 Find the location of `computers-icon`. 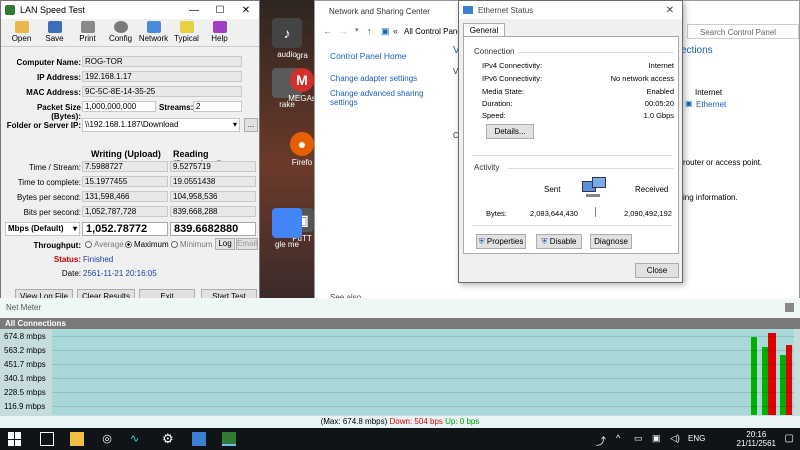

computers-icon is located at coordinates (595, 188).